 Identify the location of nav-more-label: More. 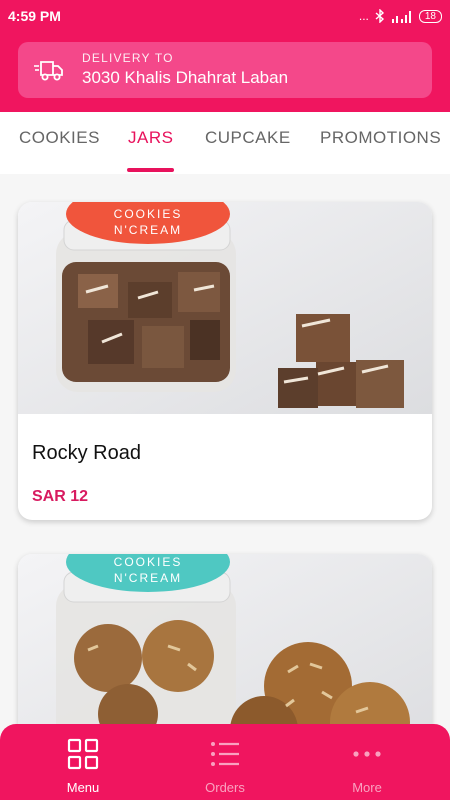
(367, 787).